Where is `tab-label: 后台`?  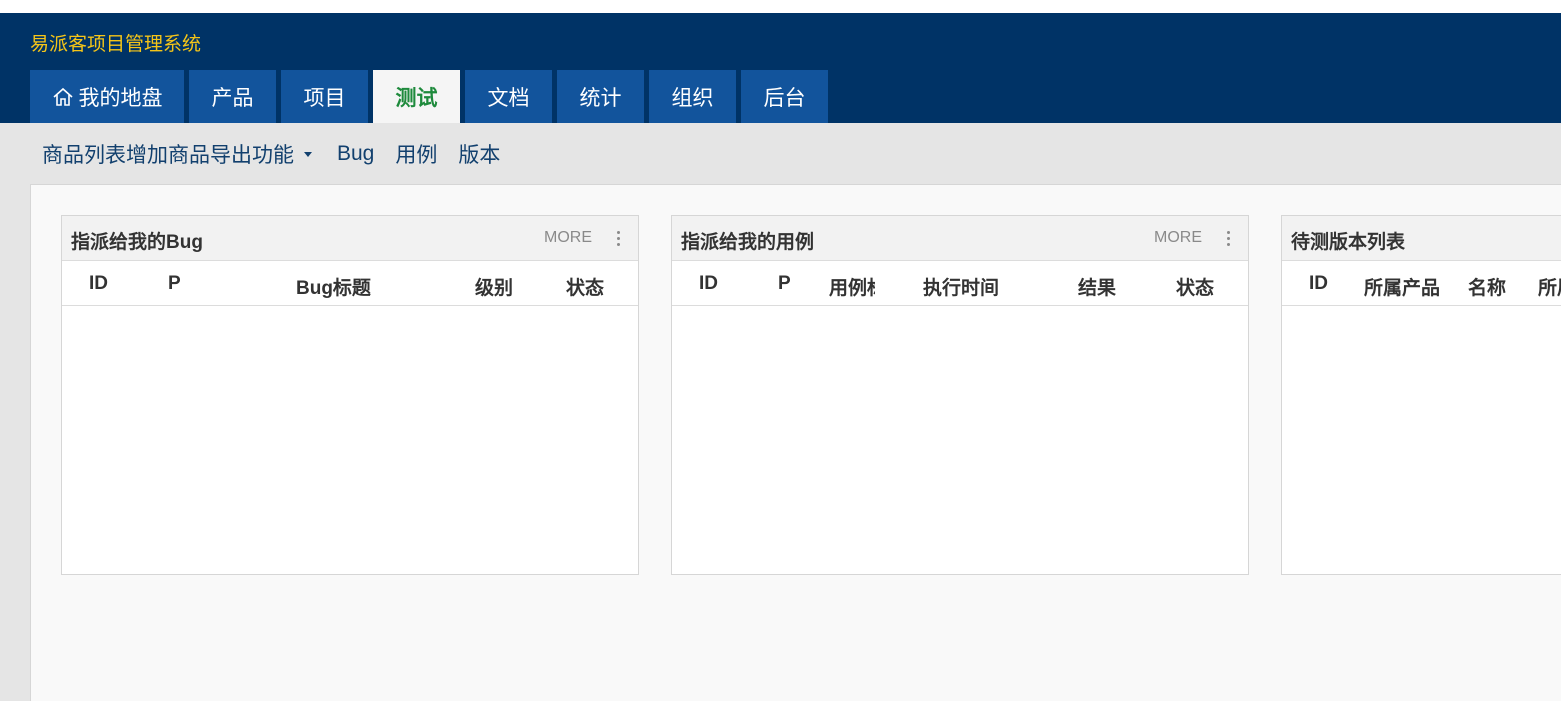
tab-label: 后台 is located at coordinates (784, 98).